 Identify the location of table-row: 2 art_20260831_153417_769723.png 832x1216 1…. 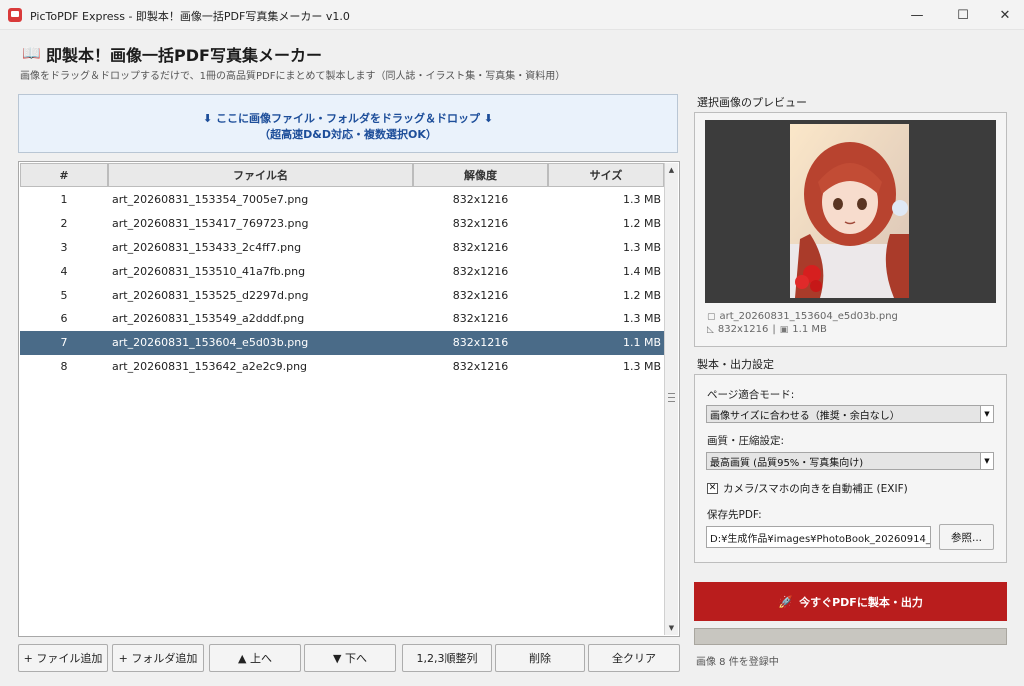
(342, 224).